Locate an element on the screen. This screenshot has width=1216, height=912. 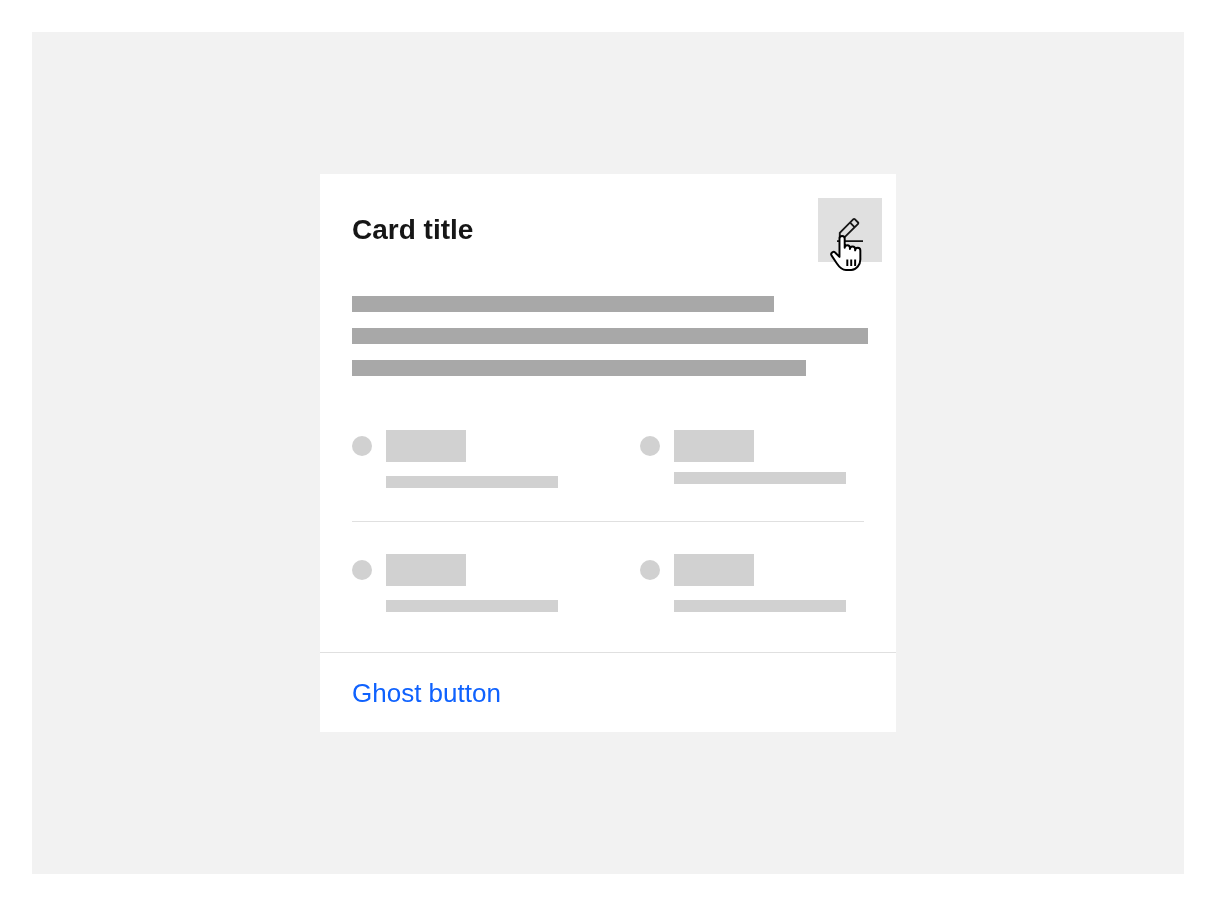
pencil-icon is located at coordinates (850, 230).